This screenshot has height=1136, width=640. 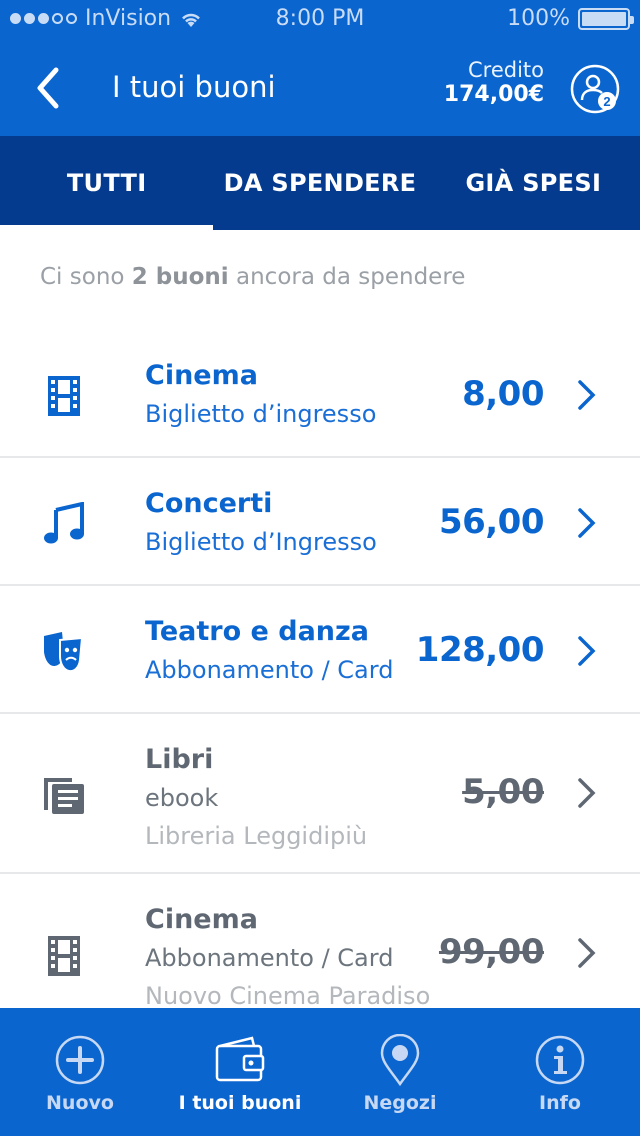 What do you see at coordinates (80, 1103) in the screenshot?
I see `tabbar-label: Nuovo` at bounding box center [80, 1103].